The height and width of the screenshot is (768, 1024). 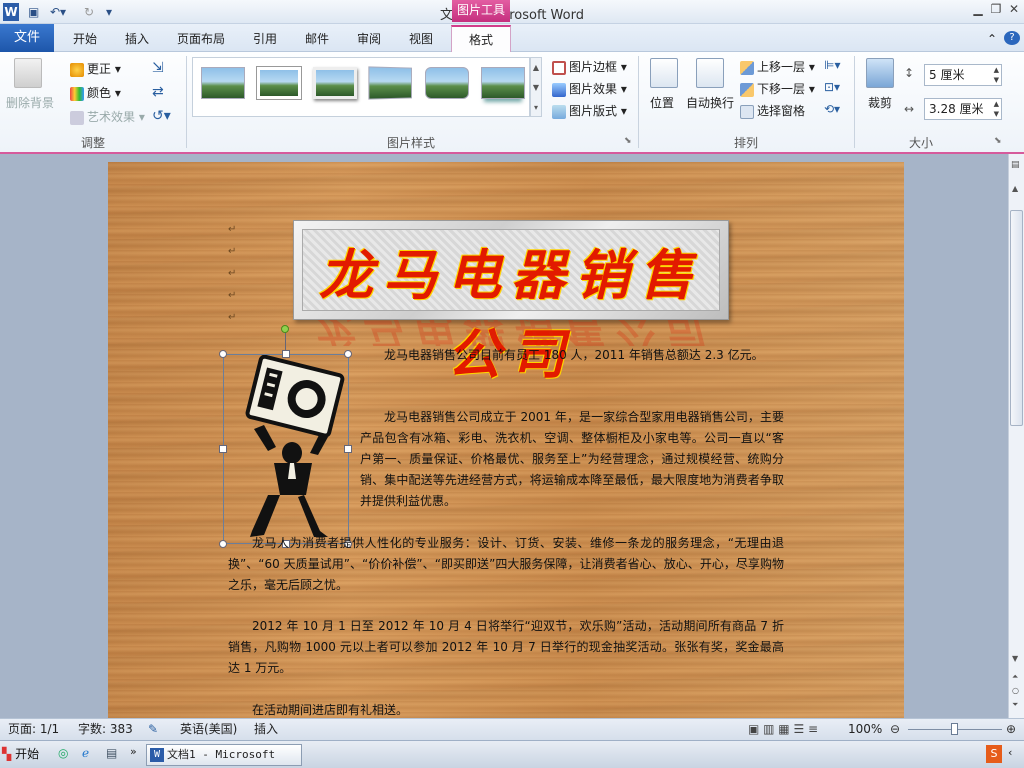 What do you see at coordinates (295, 445) in the screenshot?
I see `man-holding-radio-clipart` at bounding box center [295, 445].